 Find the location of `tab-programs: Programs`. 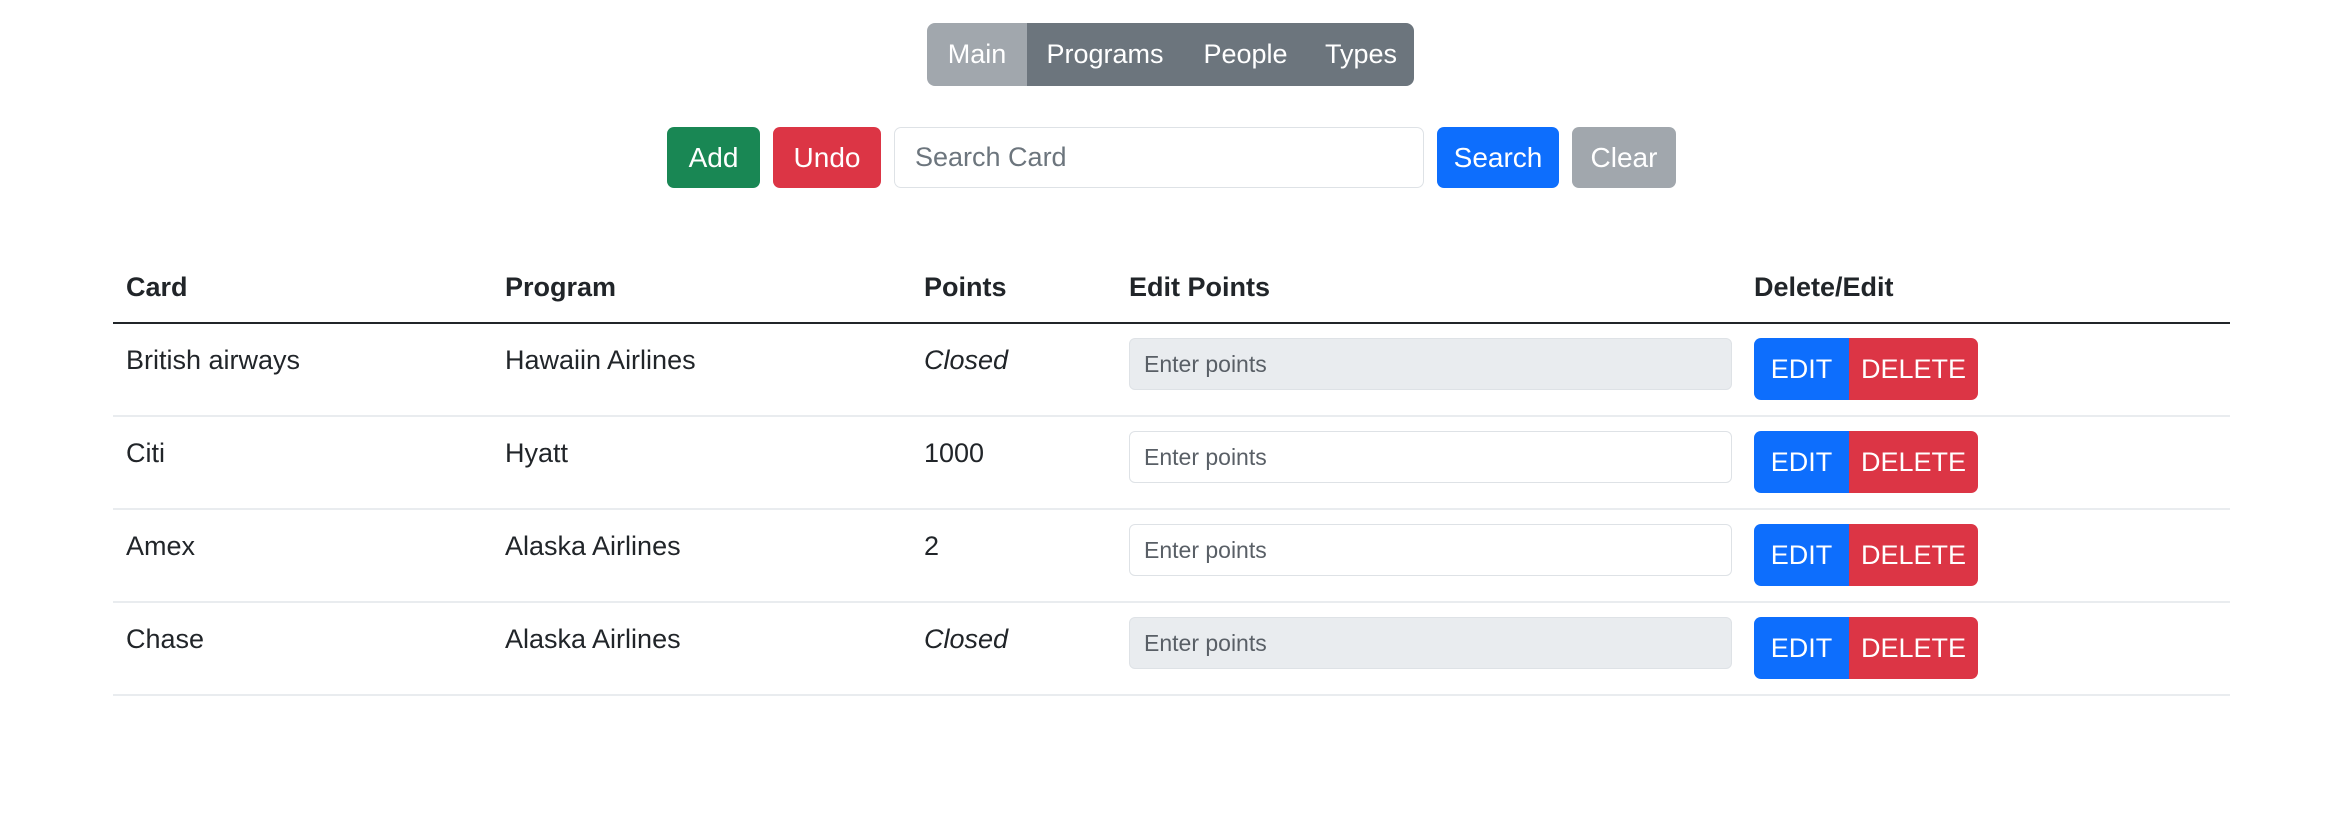

tab-programs: Programs is located at coordinates (1105, 54).